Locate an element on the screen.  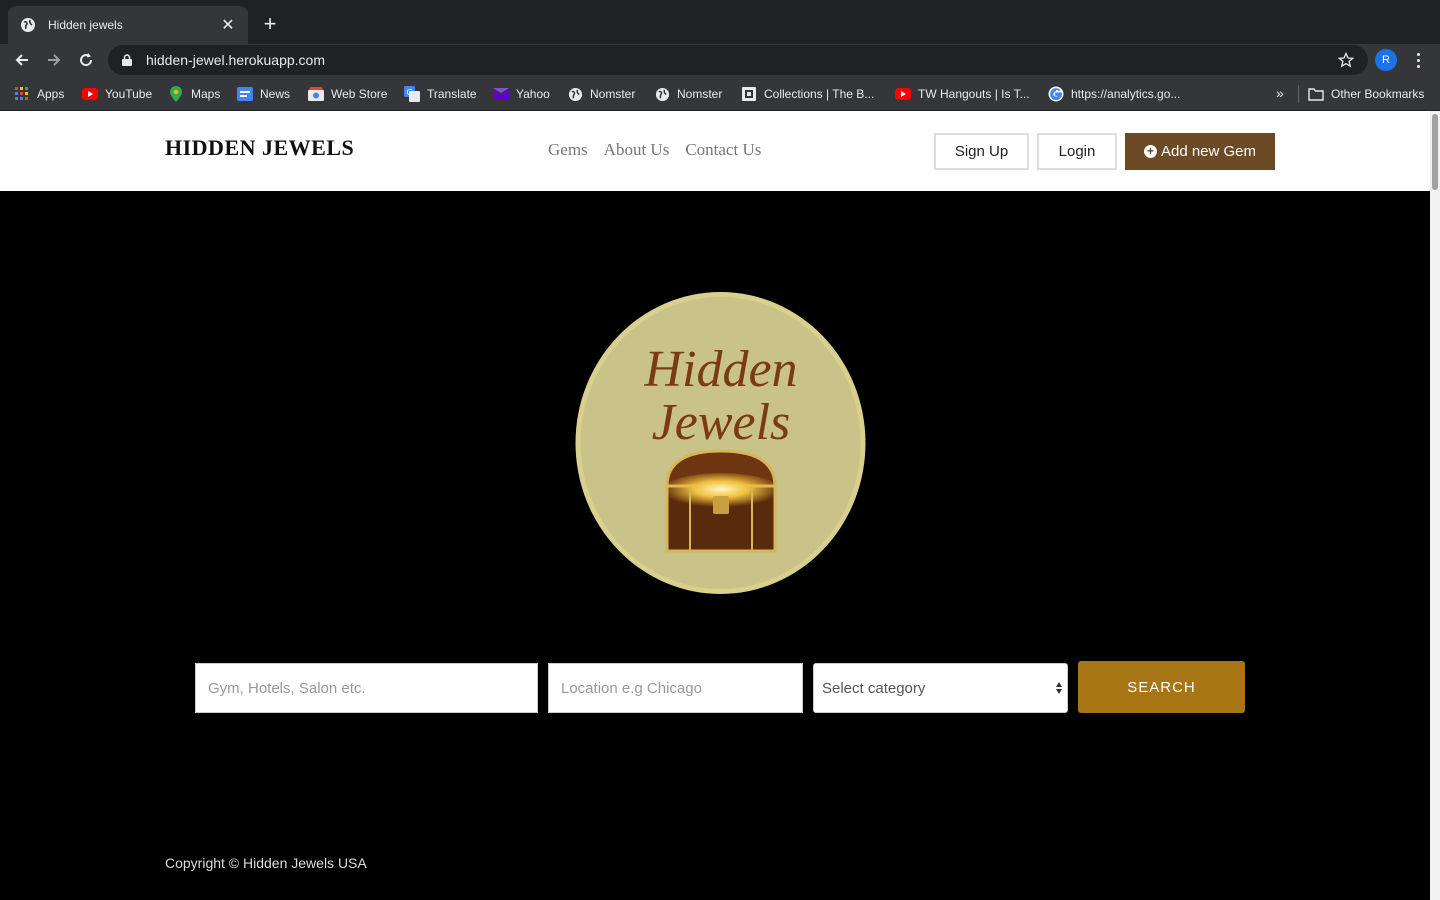
browser-menu-icon is located at coordinates (1418, 60).